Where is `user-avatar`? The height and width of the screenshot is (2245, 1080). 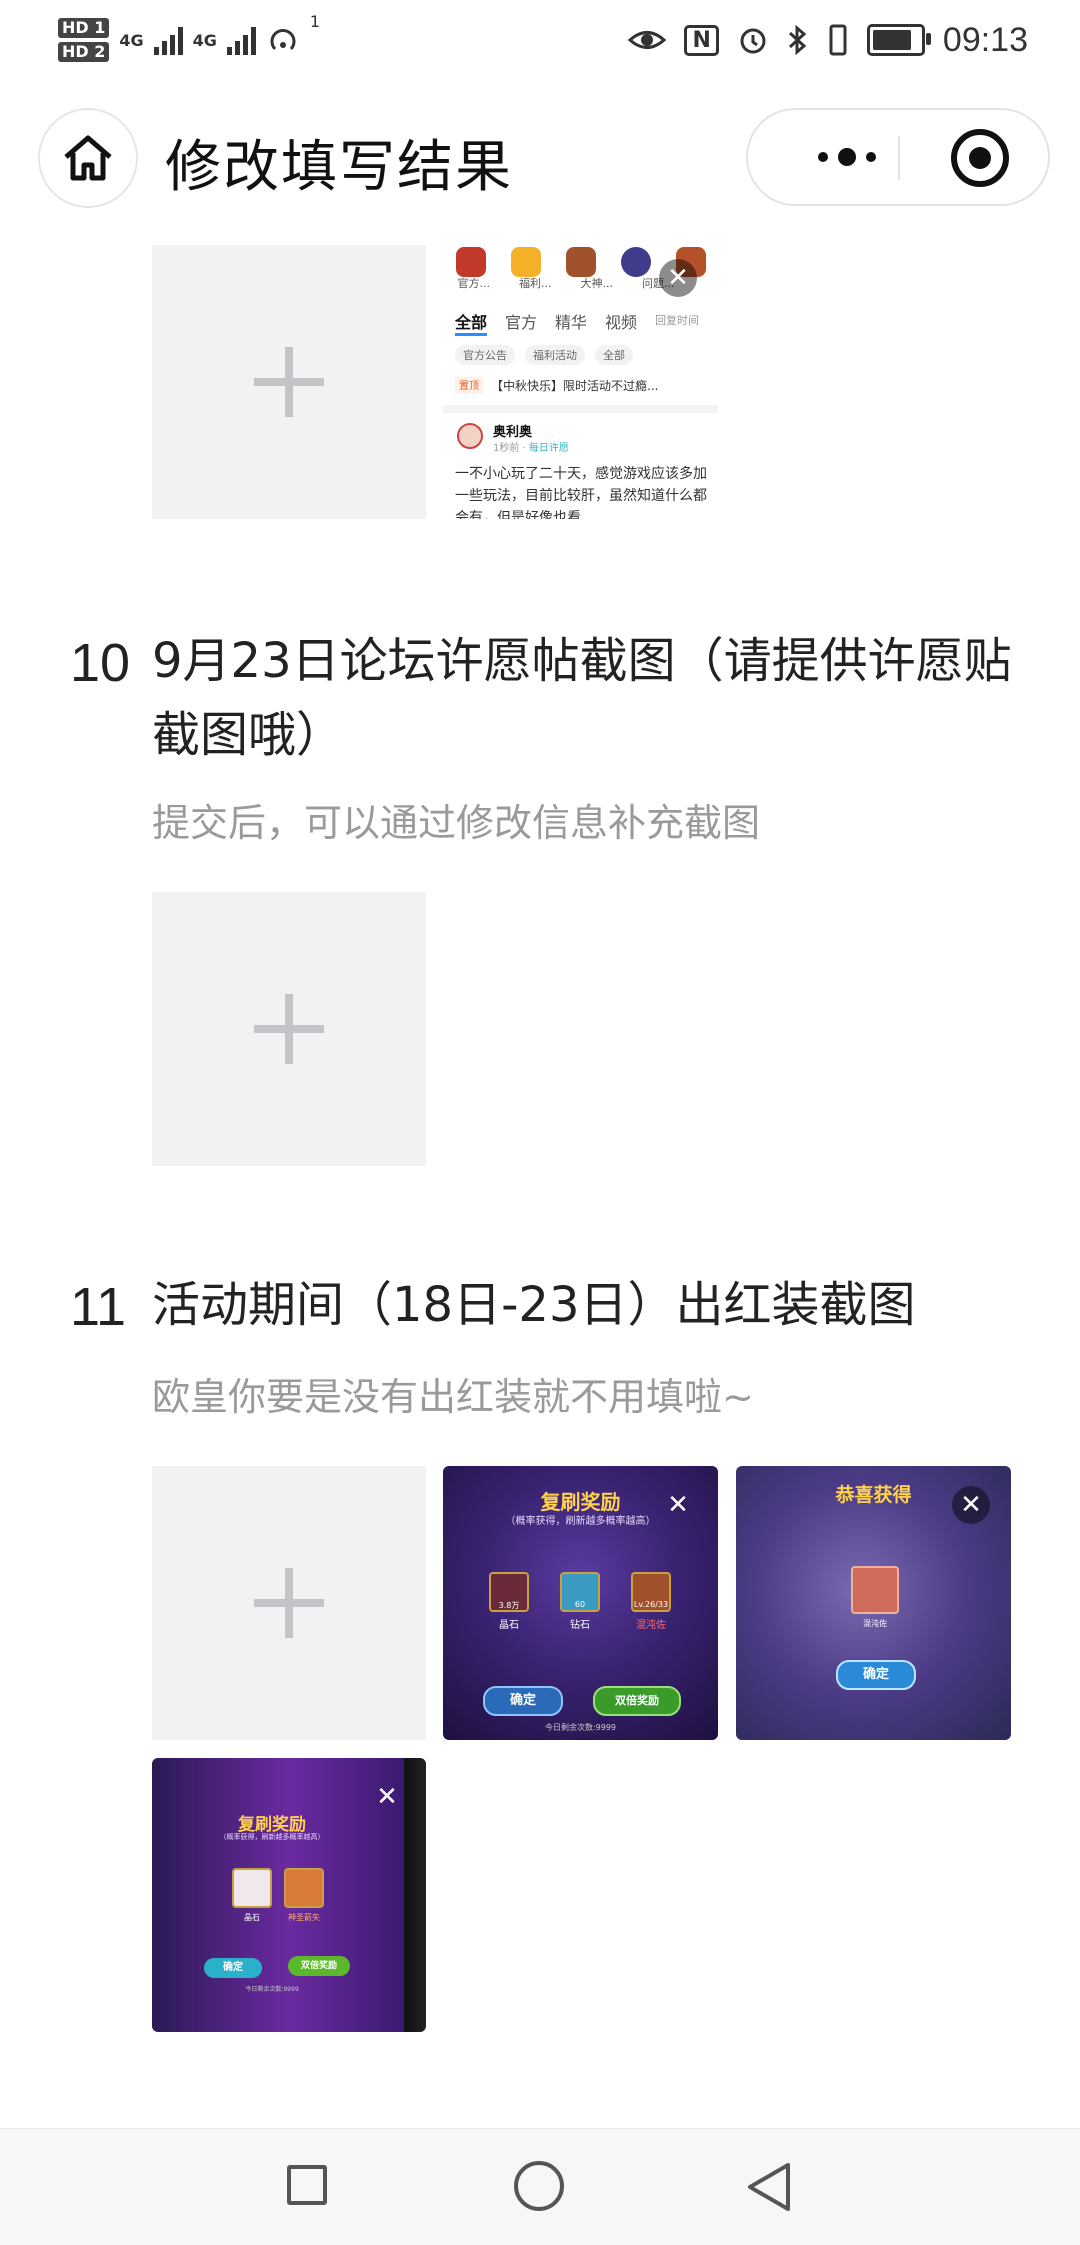
user-avatar is located at coordinates (470, 436).